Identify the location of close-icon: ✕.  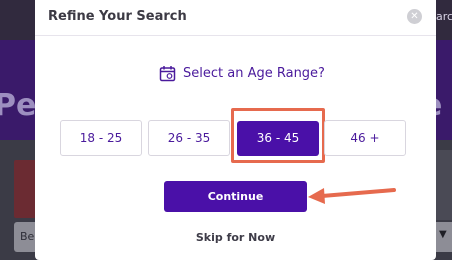
(414, 16).